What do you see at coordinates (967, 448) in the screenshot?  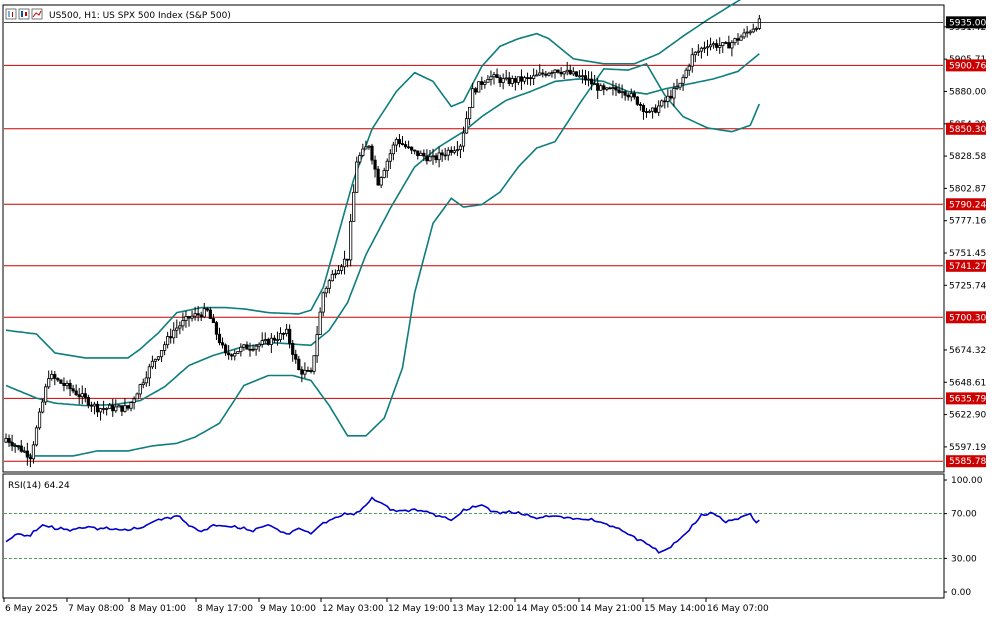 I see `price-tick-label: 5597.19` at bounding box center [967, 448].